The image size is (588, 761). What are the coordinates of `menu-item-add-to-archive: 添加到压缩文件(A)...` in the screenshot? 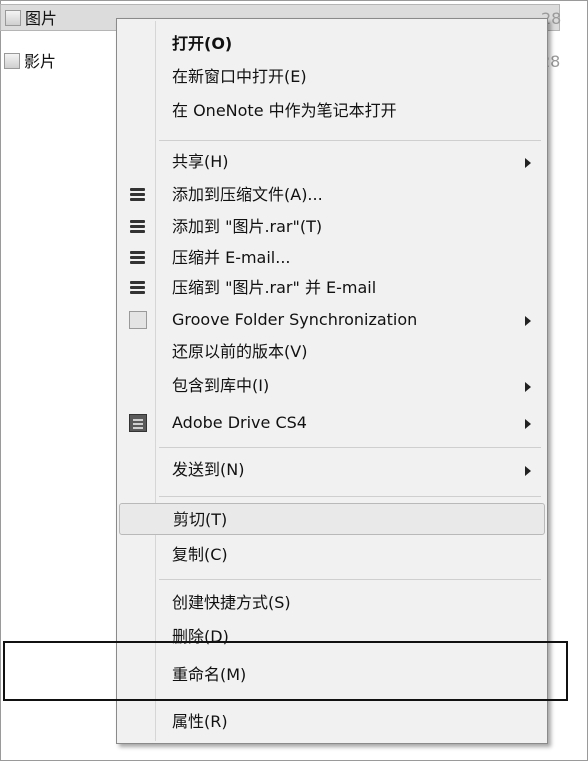 It's located at (332, 195).